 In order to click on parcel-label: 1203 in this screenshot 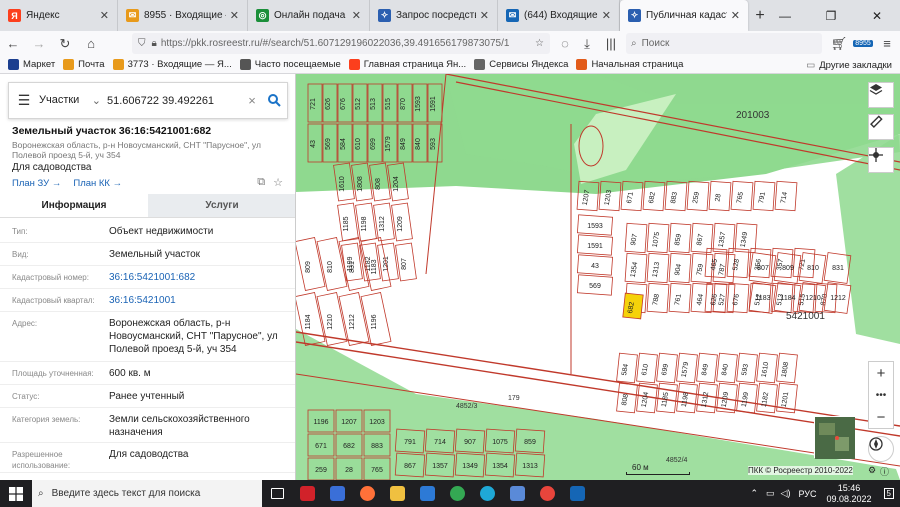, I will do `click(377, 422)`.